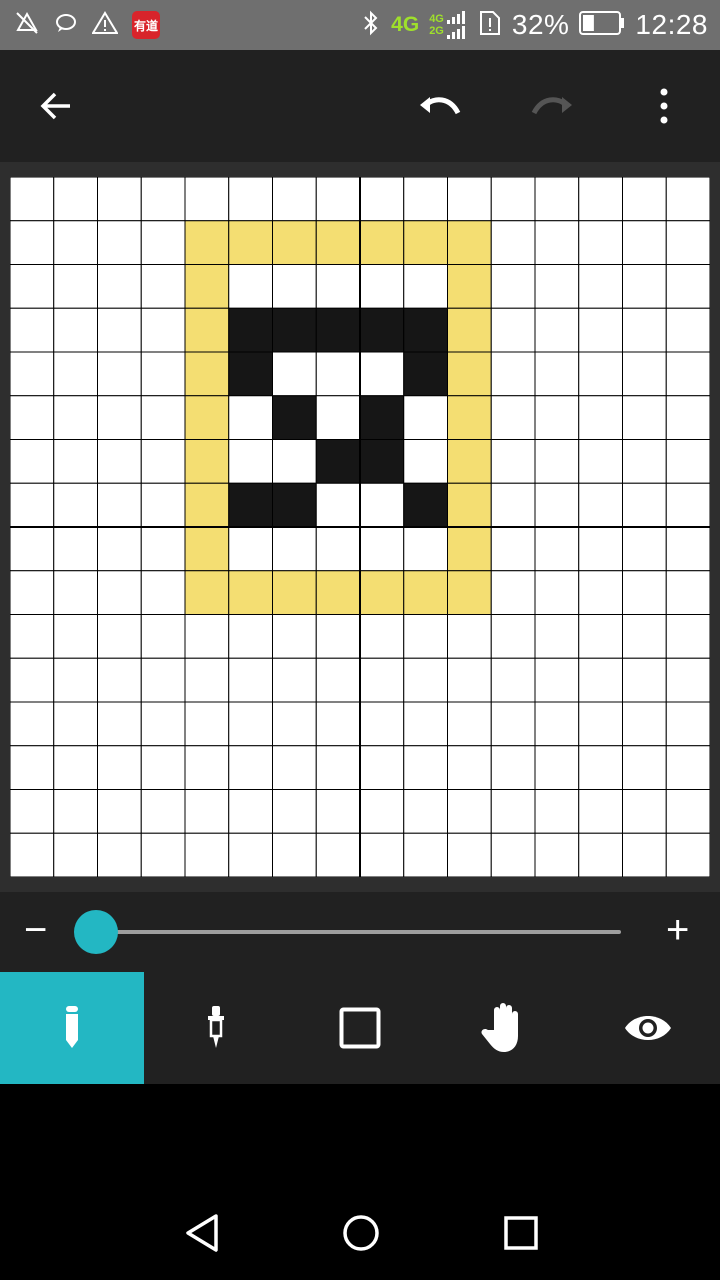 Image resolution: width=720 pixels, height=1280 pixels. Describe the element at coordinates (361, 1233) in the screenshot. I see `nav-home-button` at that location.